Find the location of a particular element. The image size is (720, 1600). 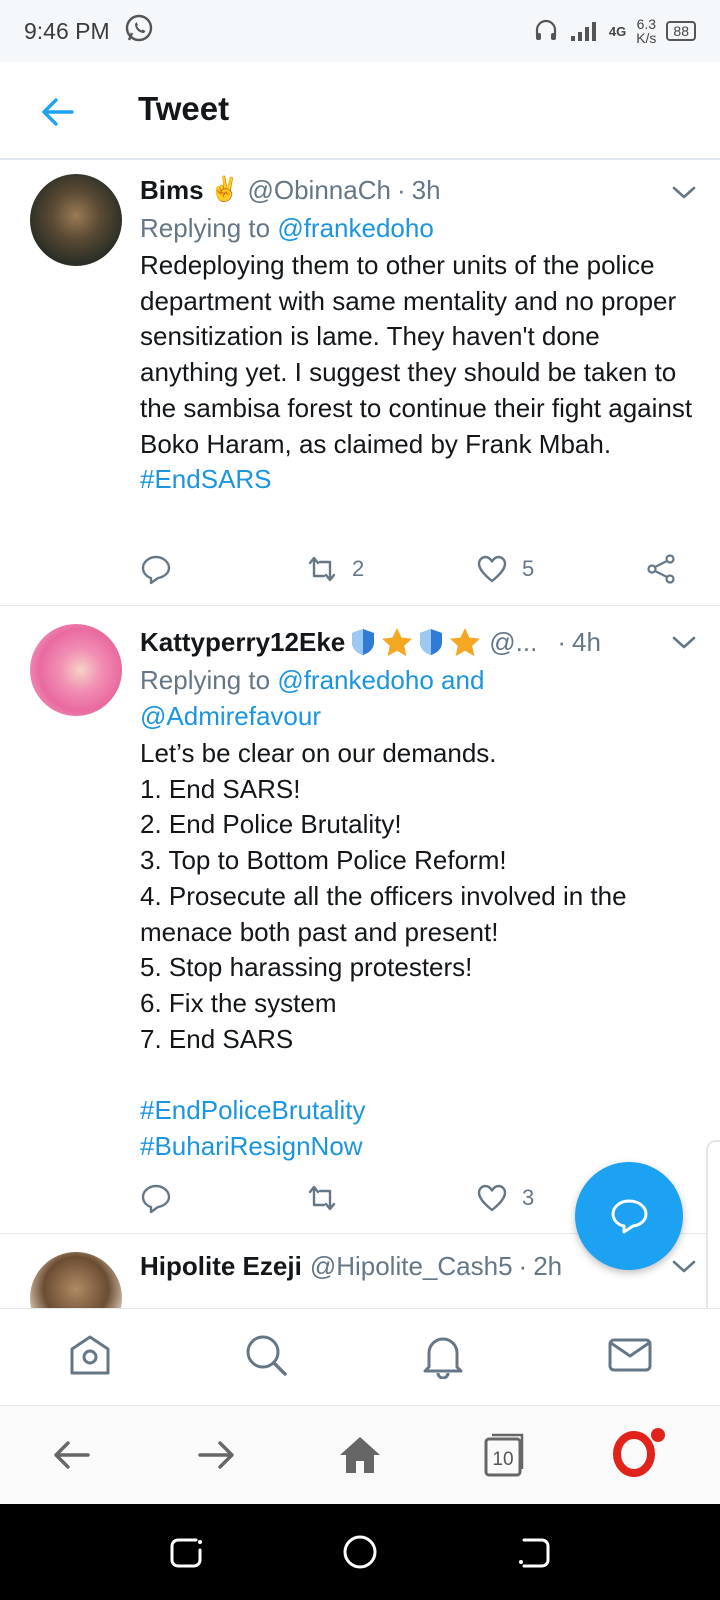

author-handle: @ObinnaCh is located at coordinates (318, 190).